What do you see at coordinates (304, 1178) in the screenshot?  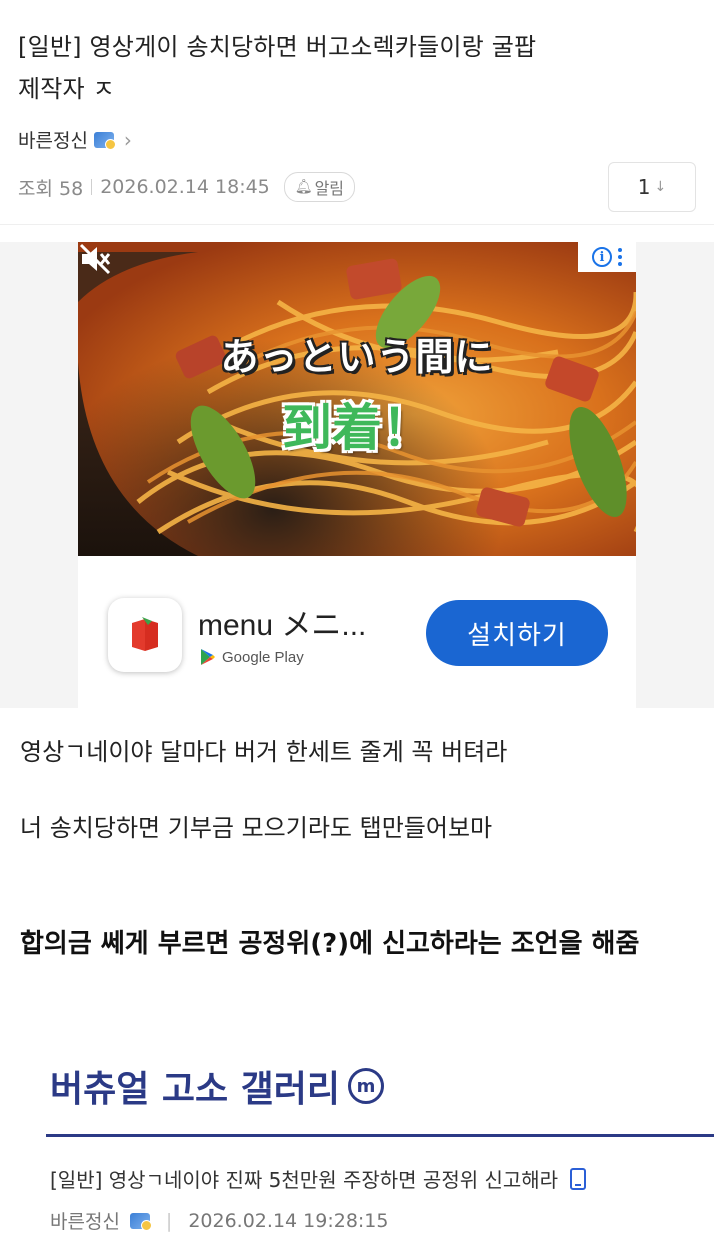 I see `related-post-title: [일반] 영상ㄱ네이야 진짜 5천만원 주장하면 공정위 신고해라` at bounding box center [304, 1178].